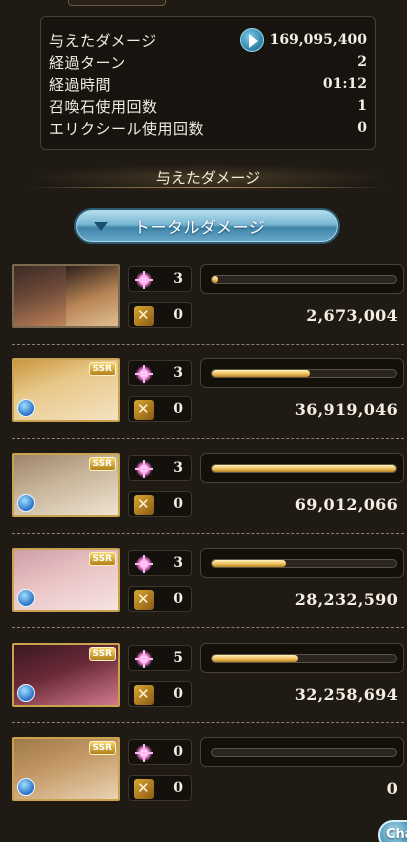 The height and width of the screenshot is (842, 407). Describe the element at coordinates (208, 772) in the screenshot. I see `character-row: SSR 0 0 0` at that location.